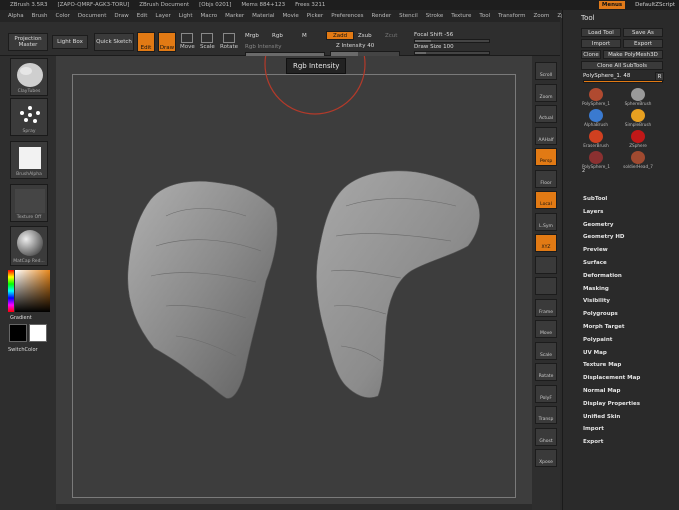 The image size is (679, 510). What do you see at coordinates (611, 432) in the screenshot?
I see `section-import: Import` at bounding box center [611, 432].